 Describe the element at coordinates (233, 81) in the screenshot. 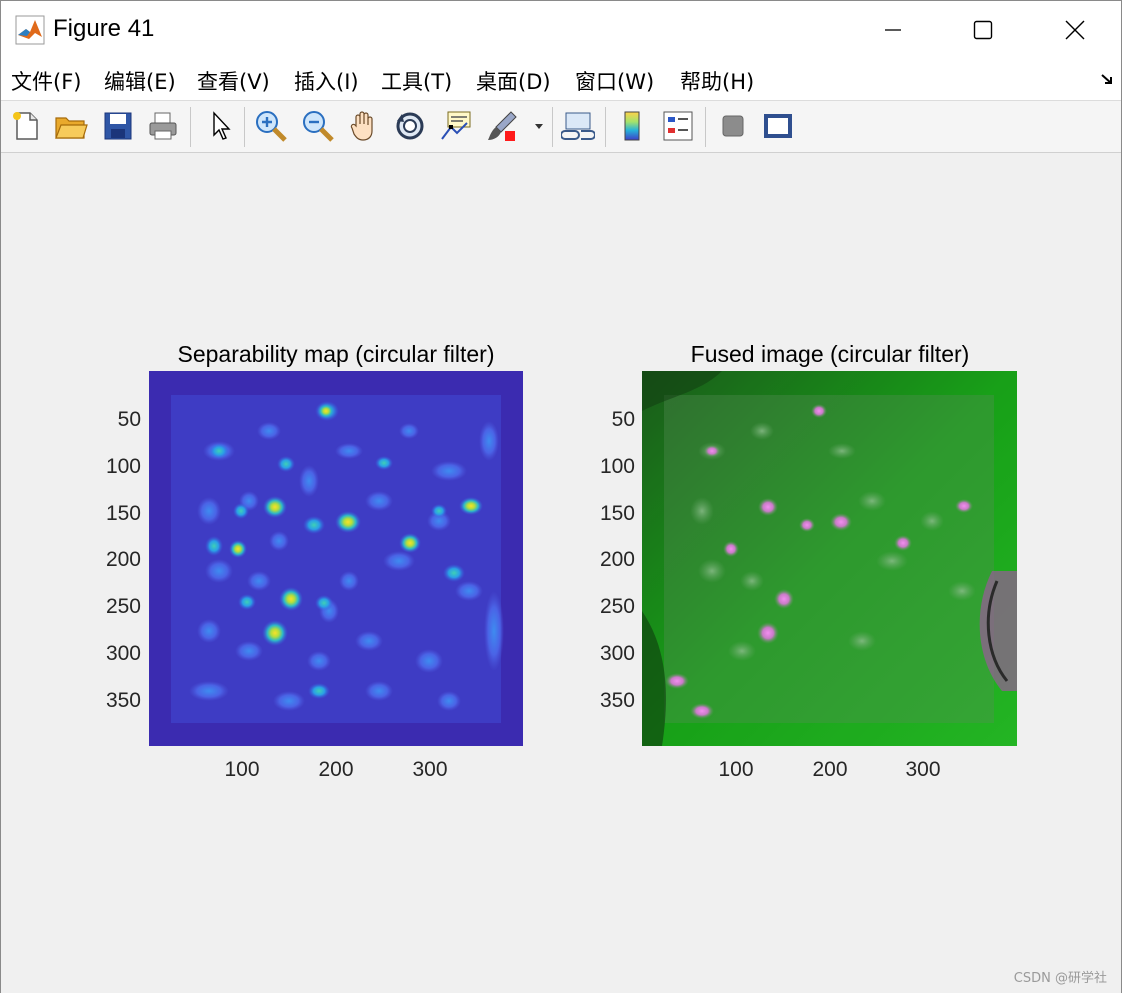

I see `menu-view: 查看(V)` at that location.